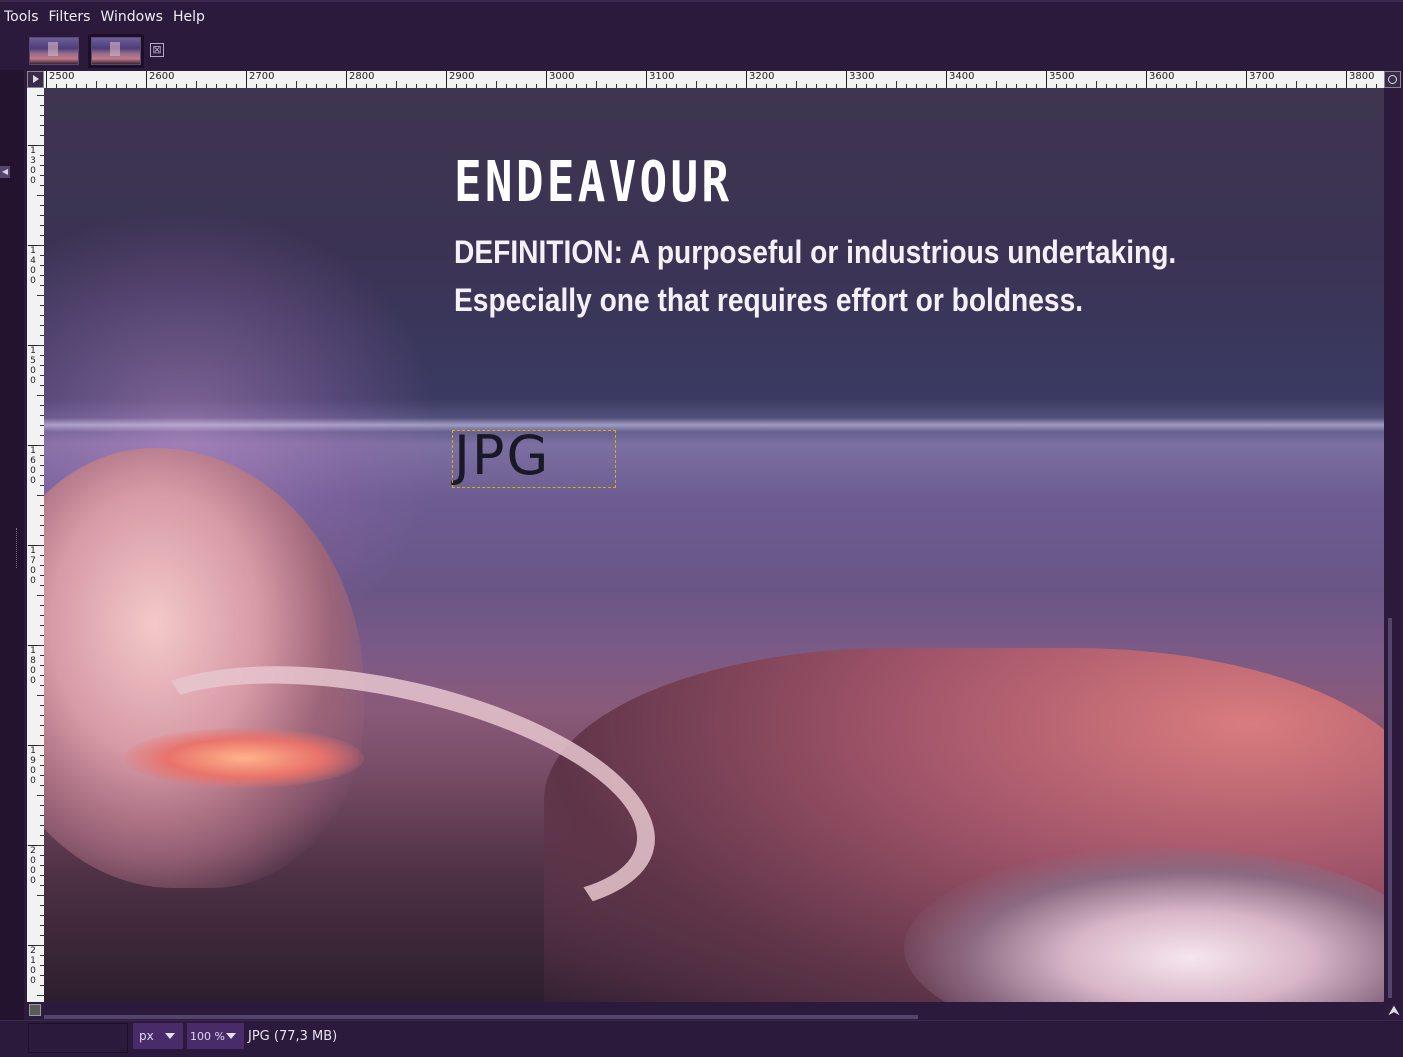  I want to click on ruler-label: 1500, so click(33, 365).